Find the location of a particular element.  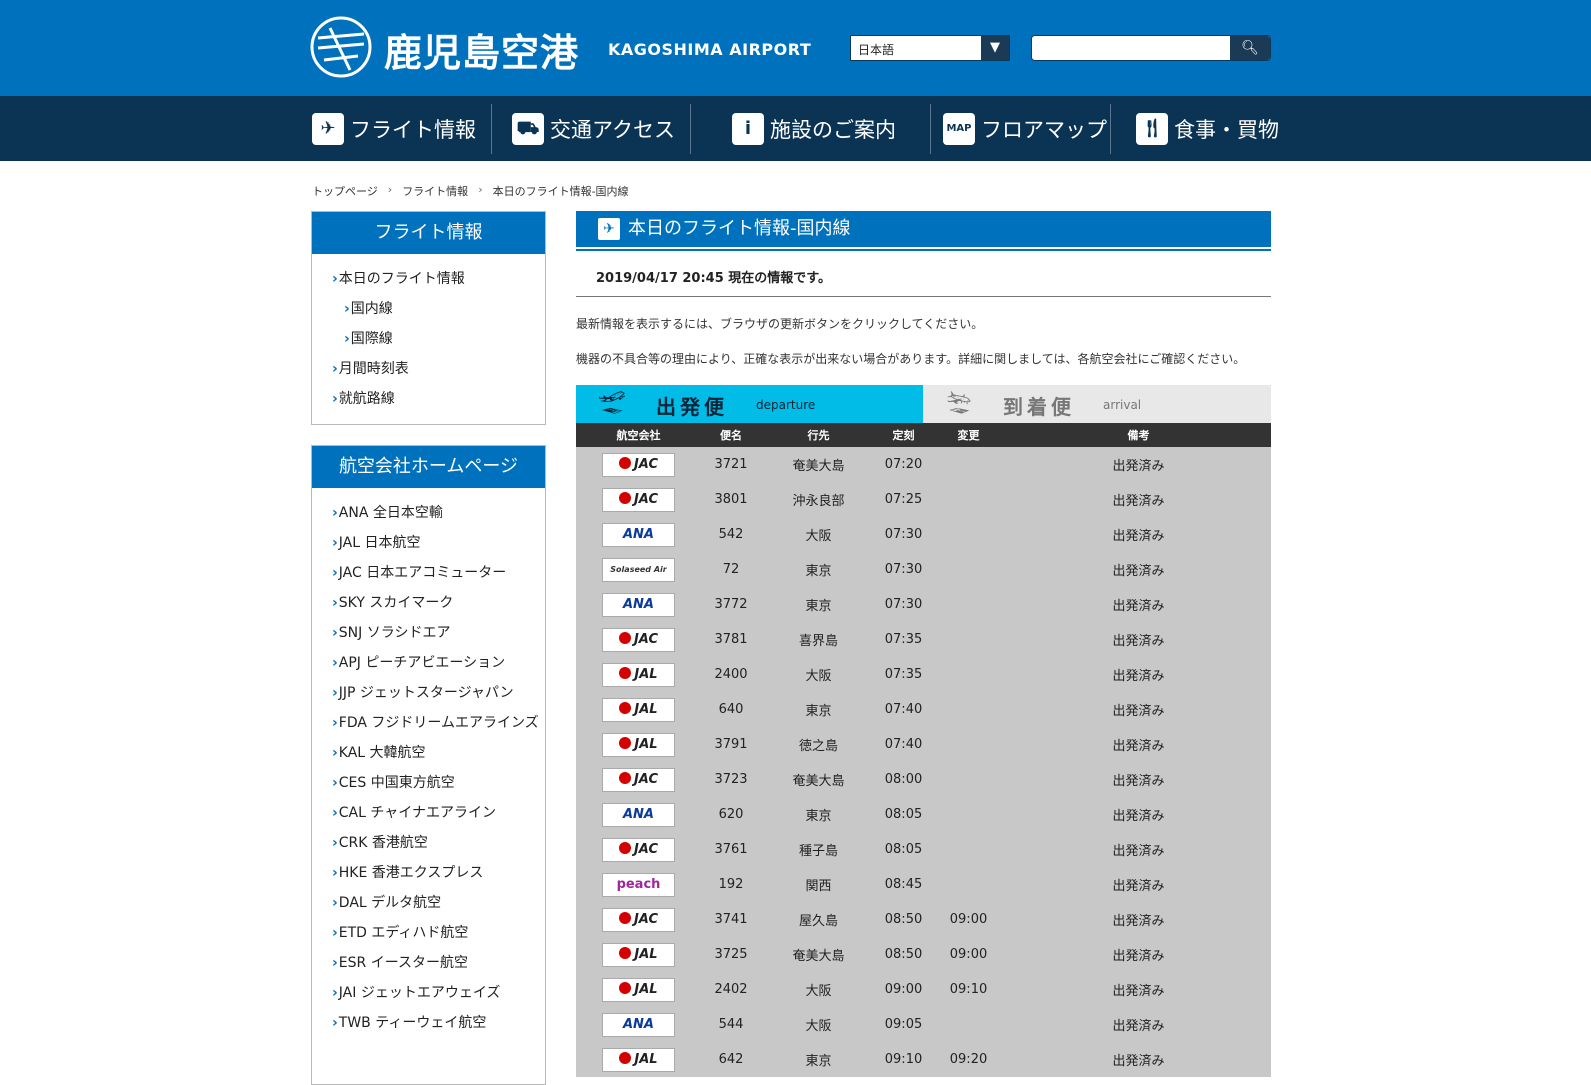

cell-dest: 奄美大島 is located at coordinates (818, 464).